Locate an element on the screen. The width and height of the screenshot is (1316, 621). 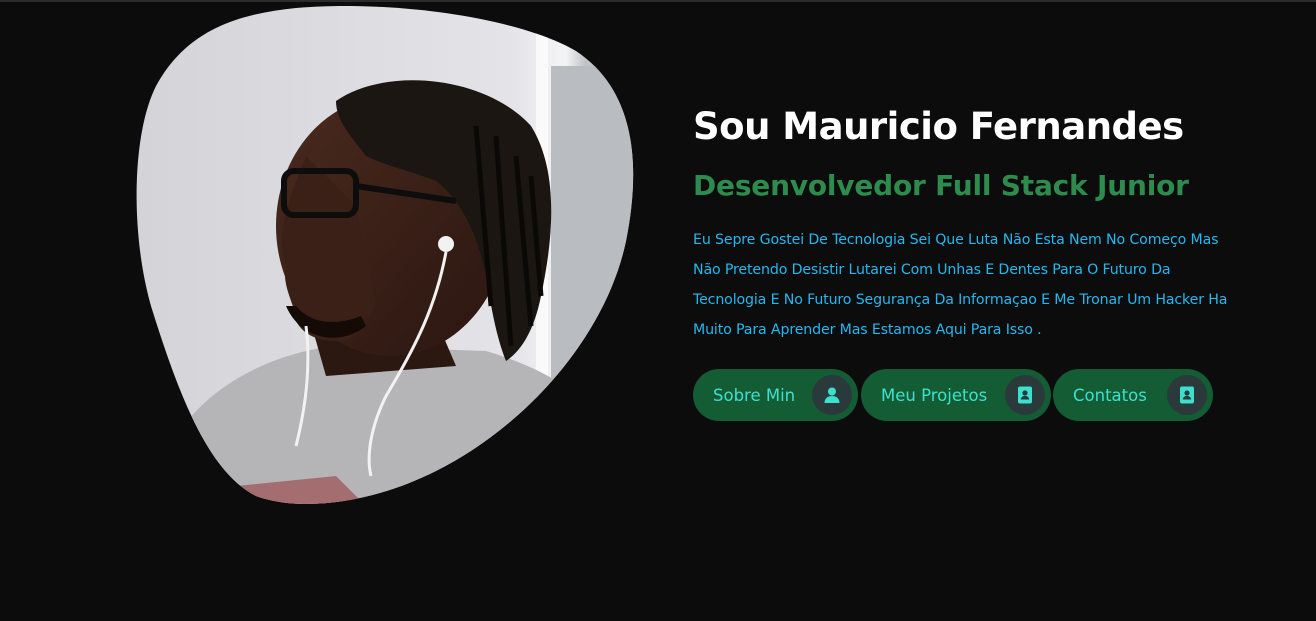
top-divider is located at coordinates (658, 1).